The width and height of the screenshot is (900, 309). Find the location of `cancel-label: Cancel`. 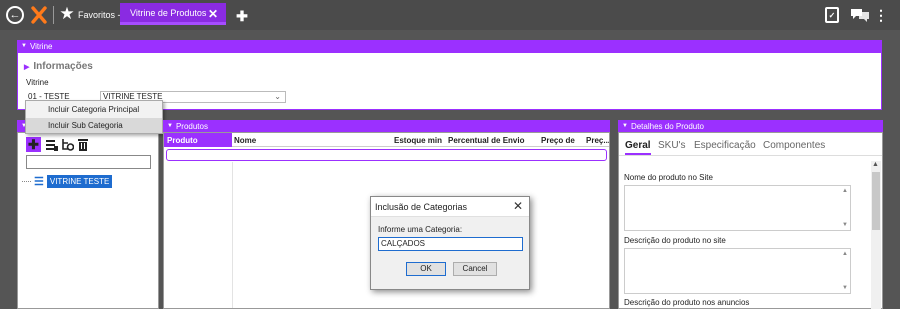

cancel-label: Cancel is located at coordinates (475, 268).